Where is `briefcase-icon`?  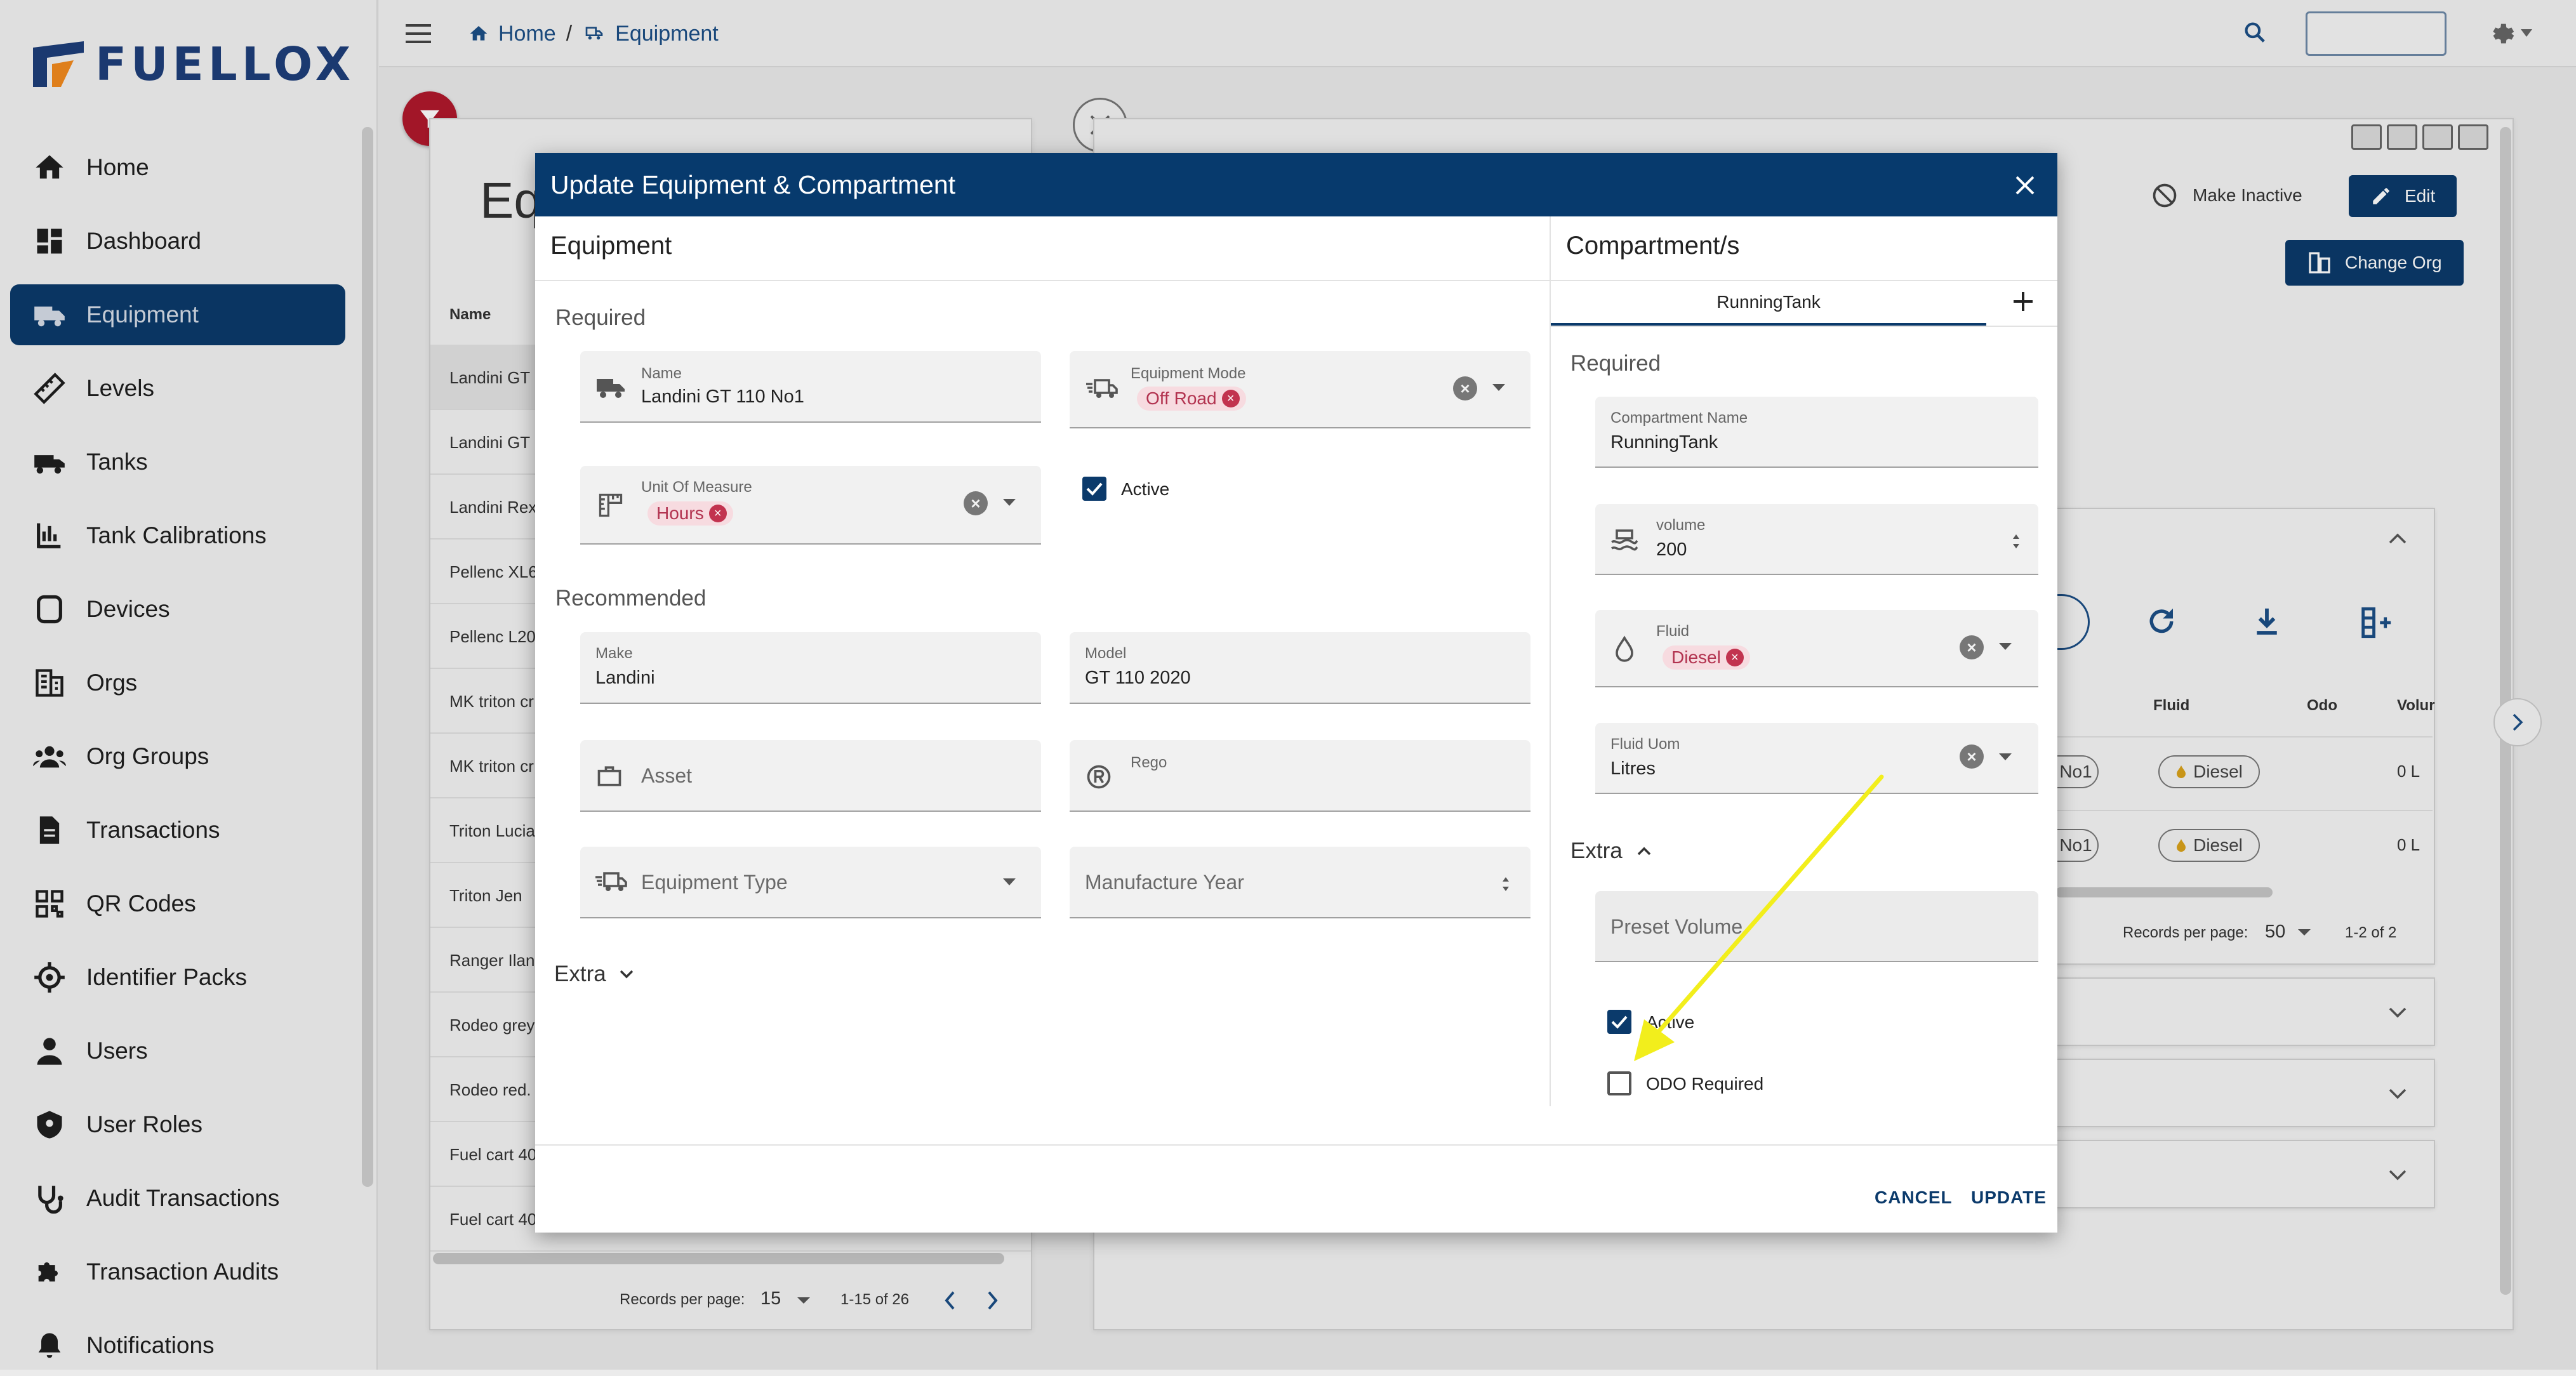
briefcase-icon is located at coordinates (609, 776).